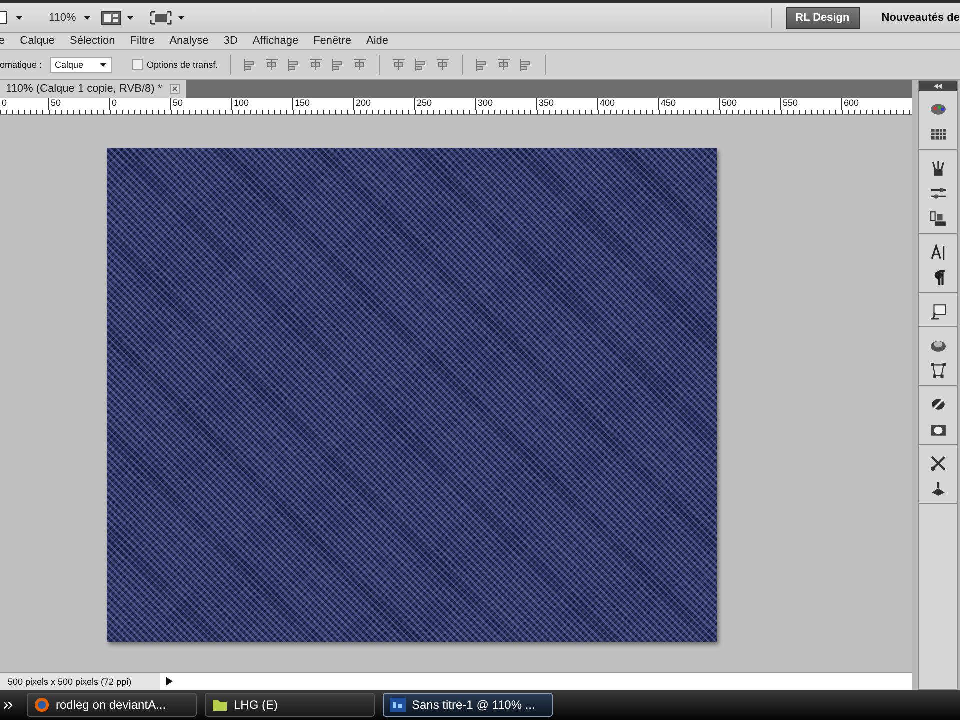  Describe the element at coordinates (938, 252) in the screenshot. I see `text-cursor-icon` at that location.